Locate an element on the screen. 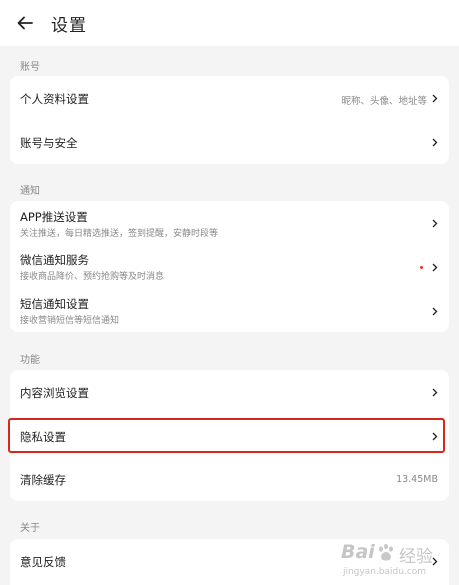 Image resolution: width=459 pixels, height=585 pixels. row-profile-settings: 个人资料设置 昵称、头像、地址等 is located at coordinates (229, 98).